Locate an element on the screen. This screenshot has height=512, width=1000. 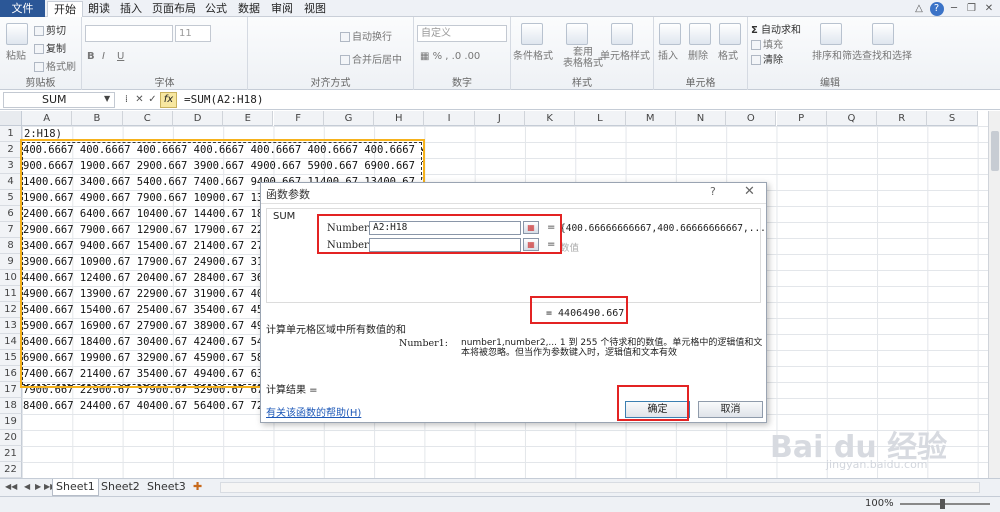
column-header-m: M is located at coordinates (650, 118).